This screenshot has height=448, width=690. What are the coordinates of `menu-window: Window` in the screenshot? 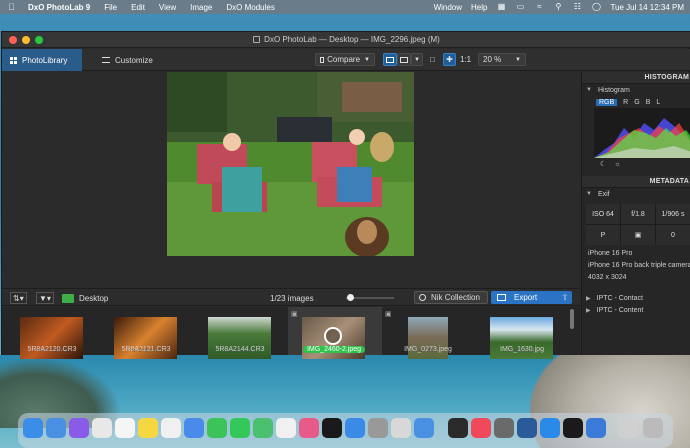 It's located at (448, 7).